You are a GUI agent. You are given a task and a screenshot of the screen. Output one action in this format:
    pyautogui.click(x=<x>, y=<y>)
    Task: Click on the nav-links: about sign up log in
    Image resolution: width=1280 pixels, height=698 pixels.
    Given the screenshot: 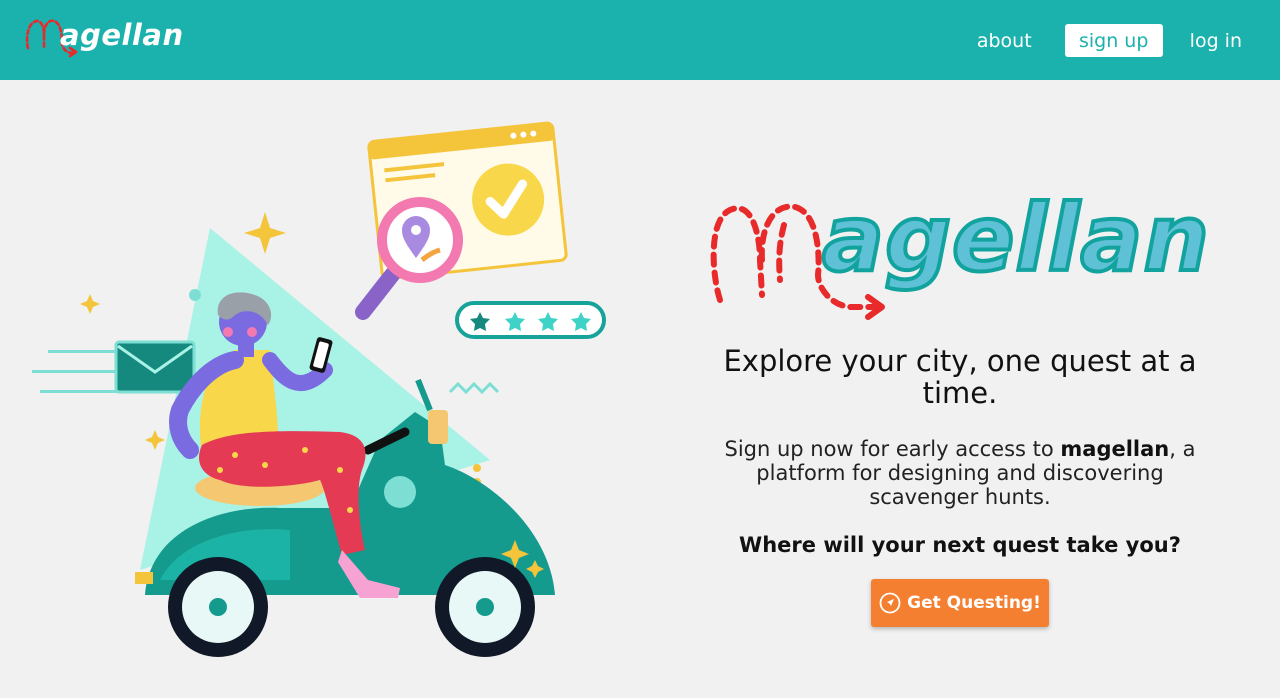 What is the action you would take?
    pyautogui.click(x=1109, y=40)
    